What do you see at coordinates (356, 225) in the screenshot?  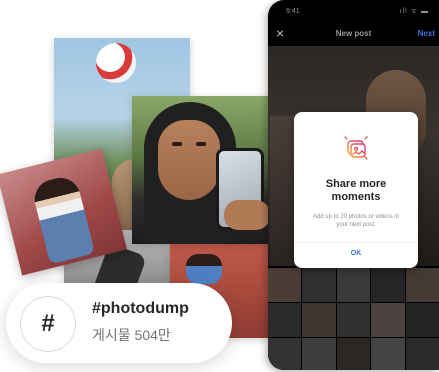 I see `dialog-body-line: your next post.` at bounding box center [356, 225].